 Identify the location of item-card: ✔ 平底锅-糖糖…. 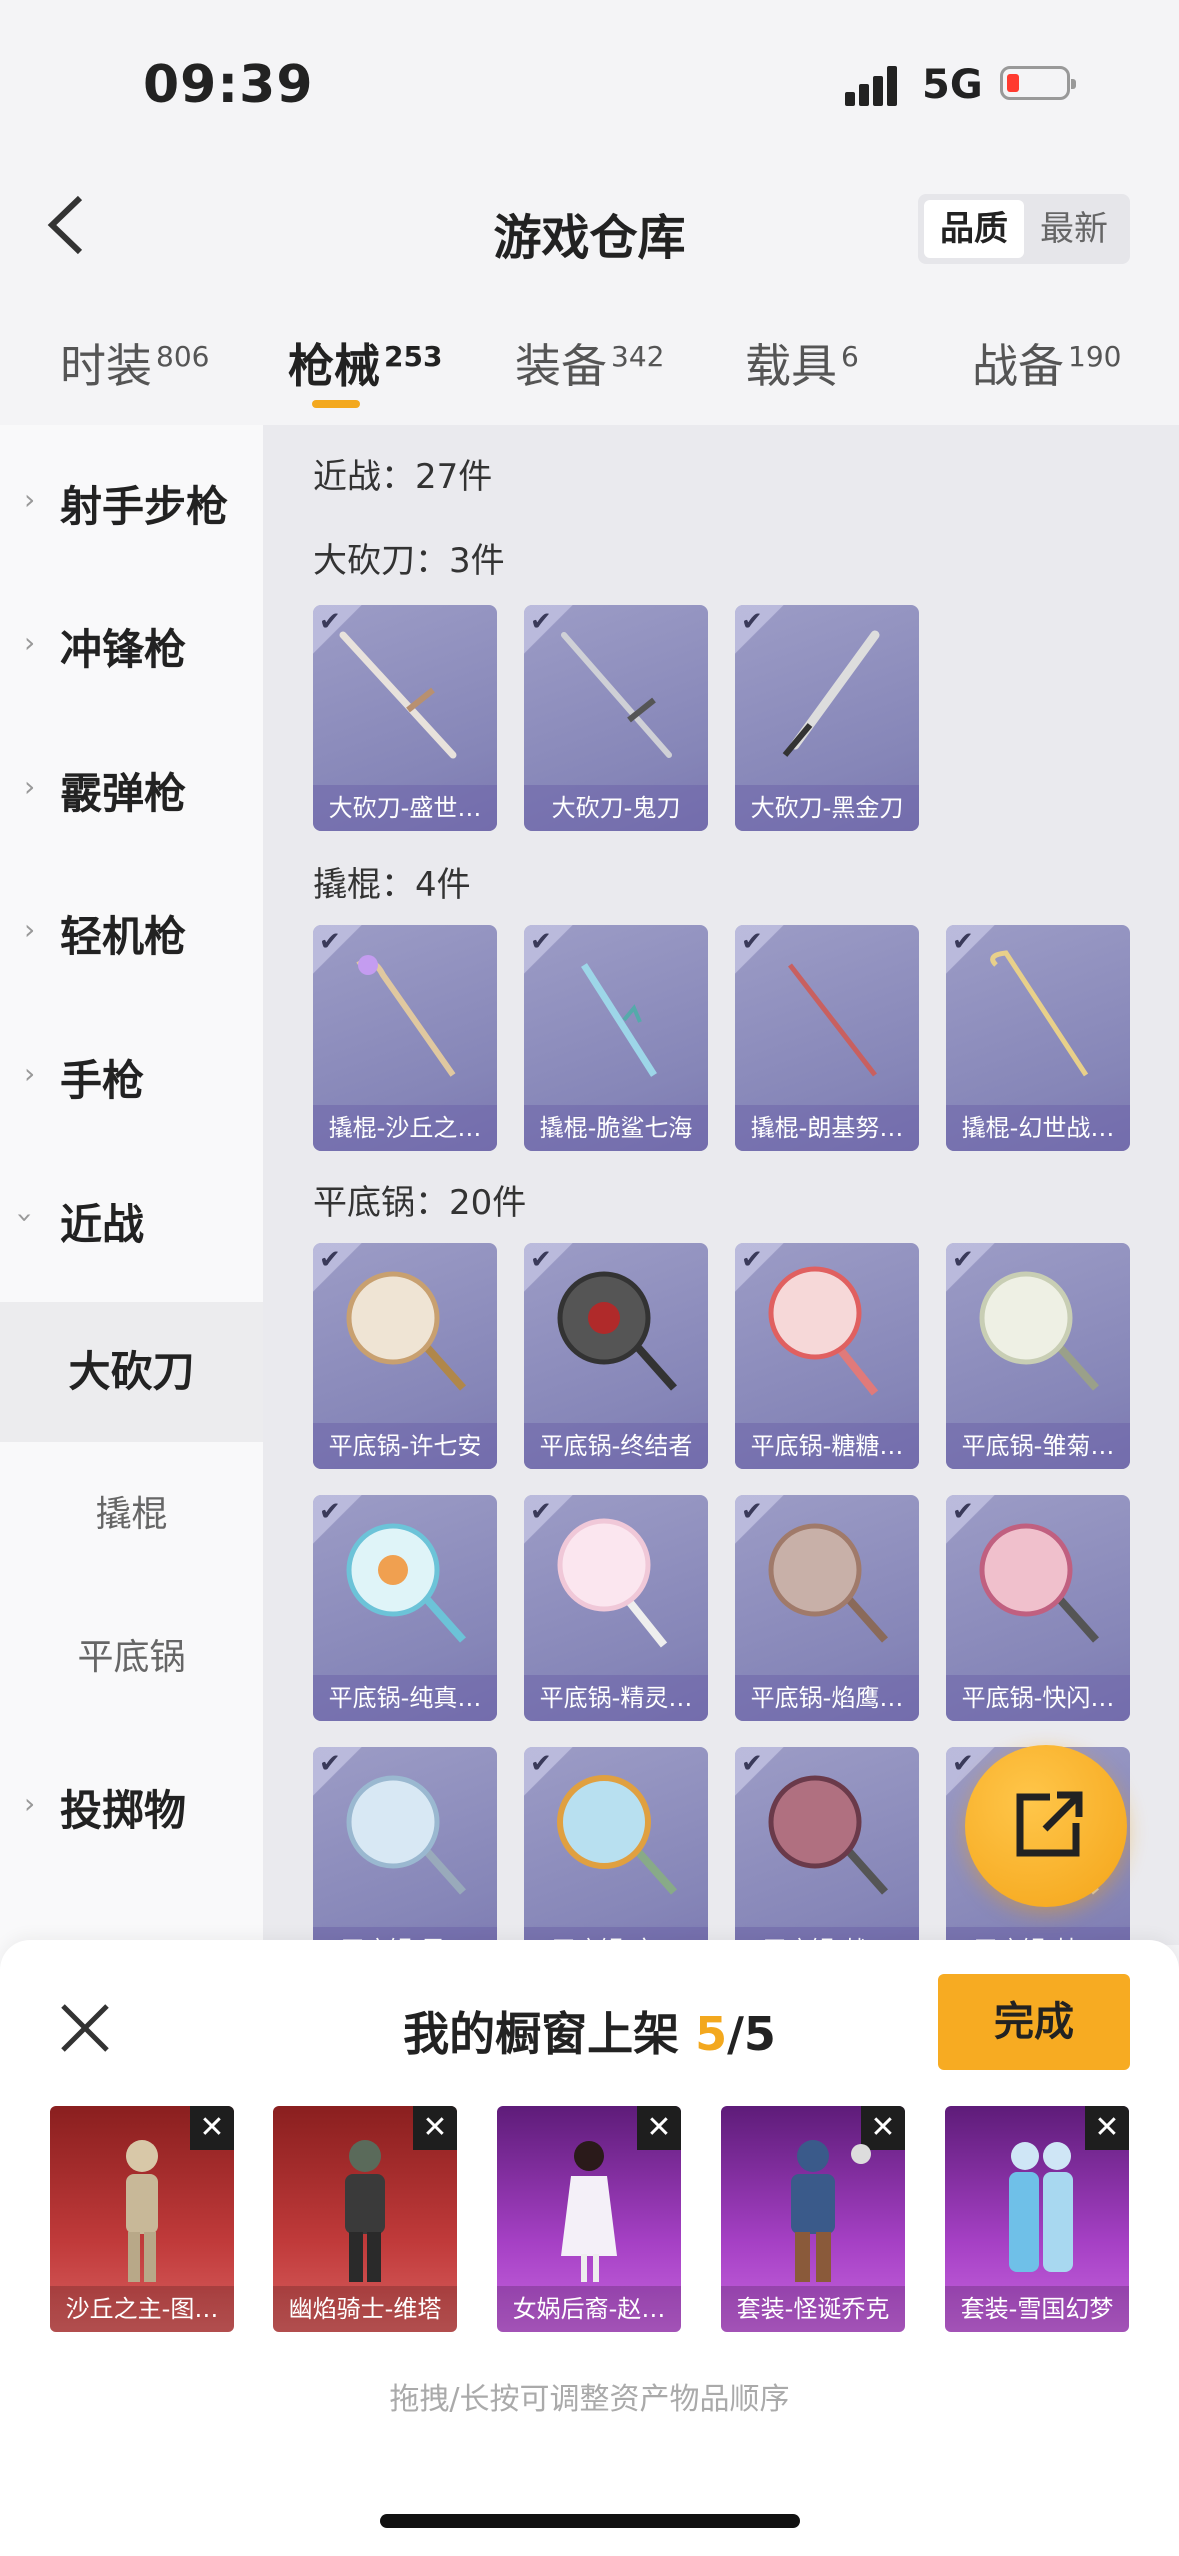
(827, 1356).